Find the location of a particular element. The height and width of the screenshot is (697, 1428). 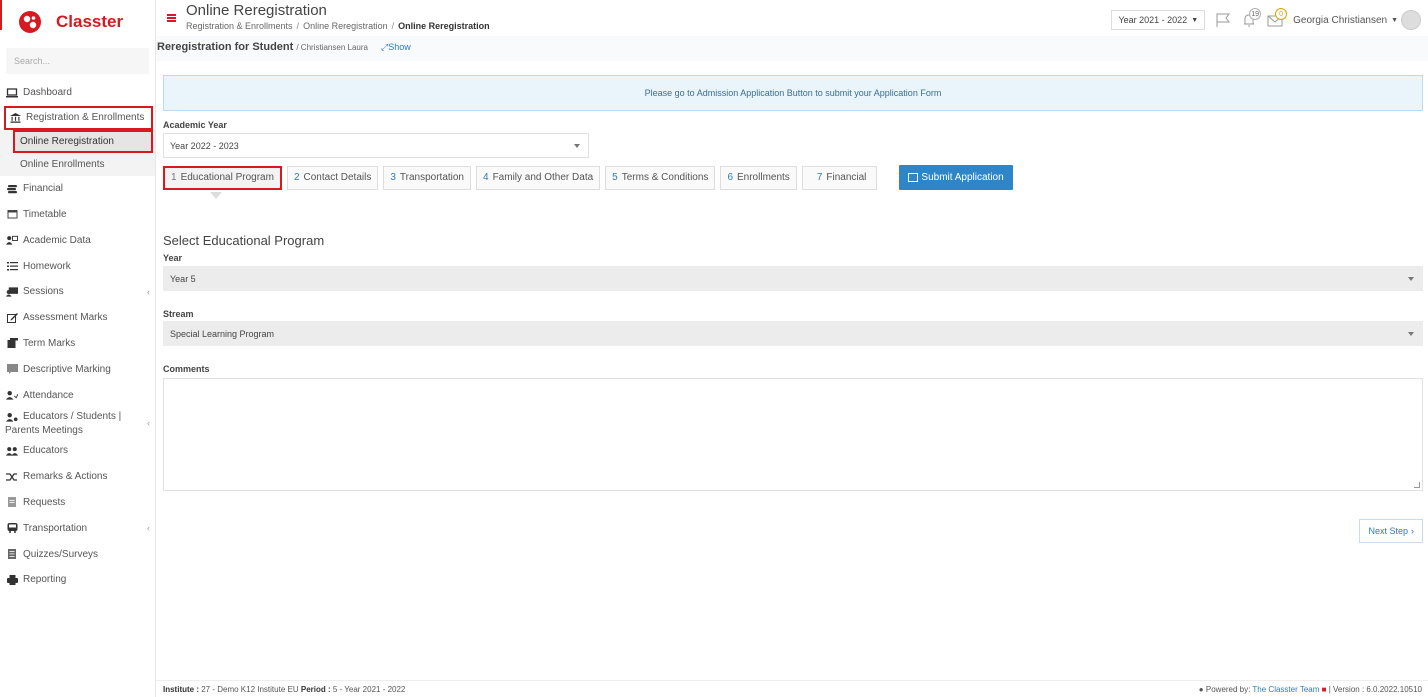

classter-logo-icon is located at coordinates (30, 22).